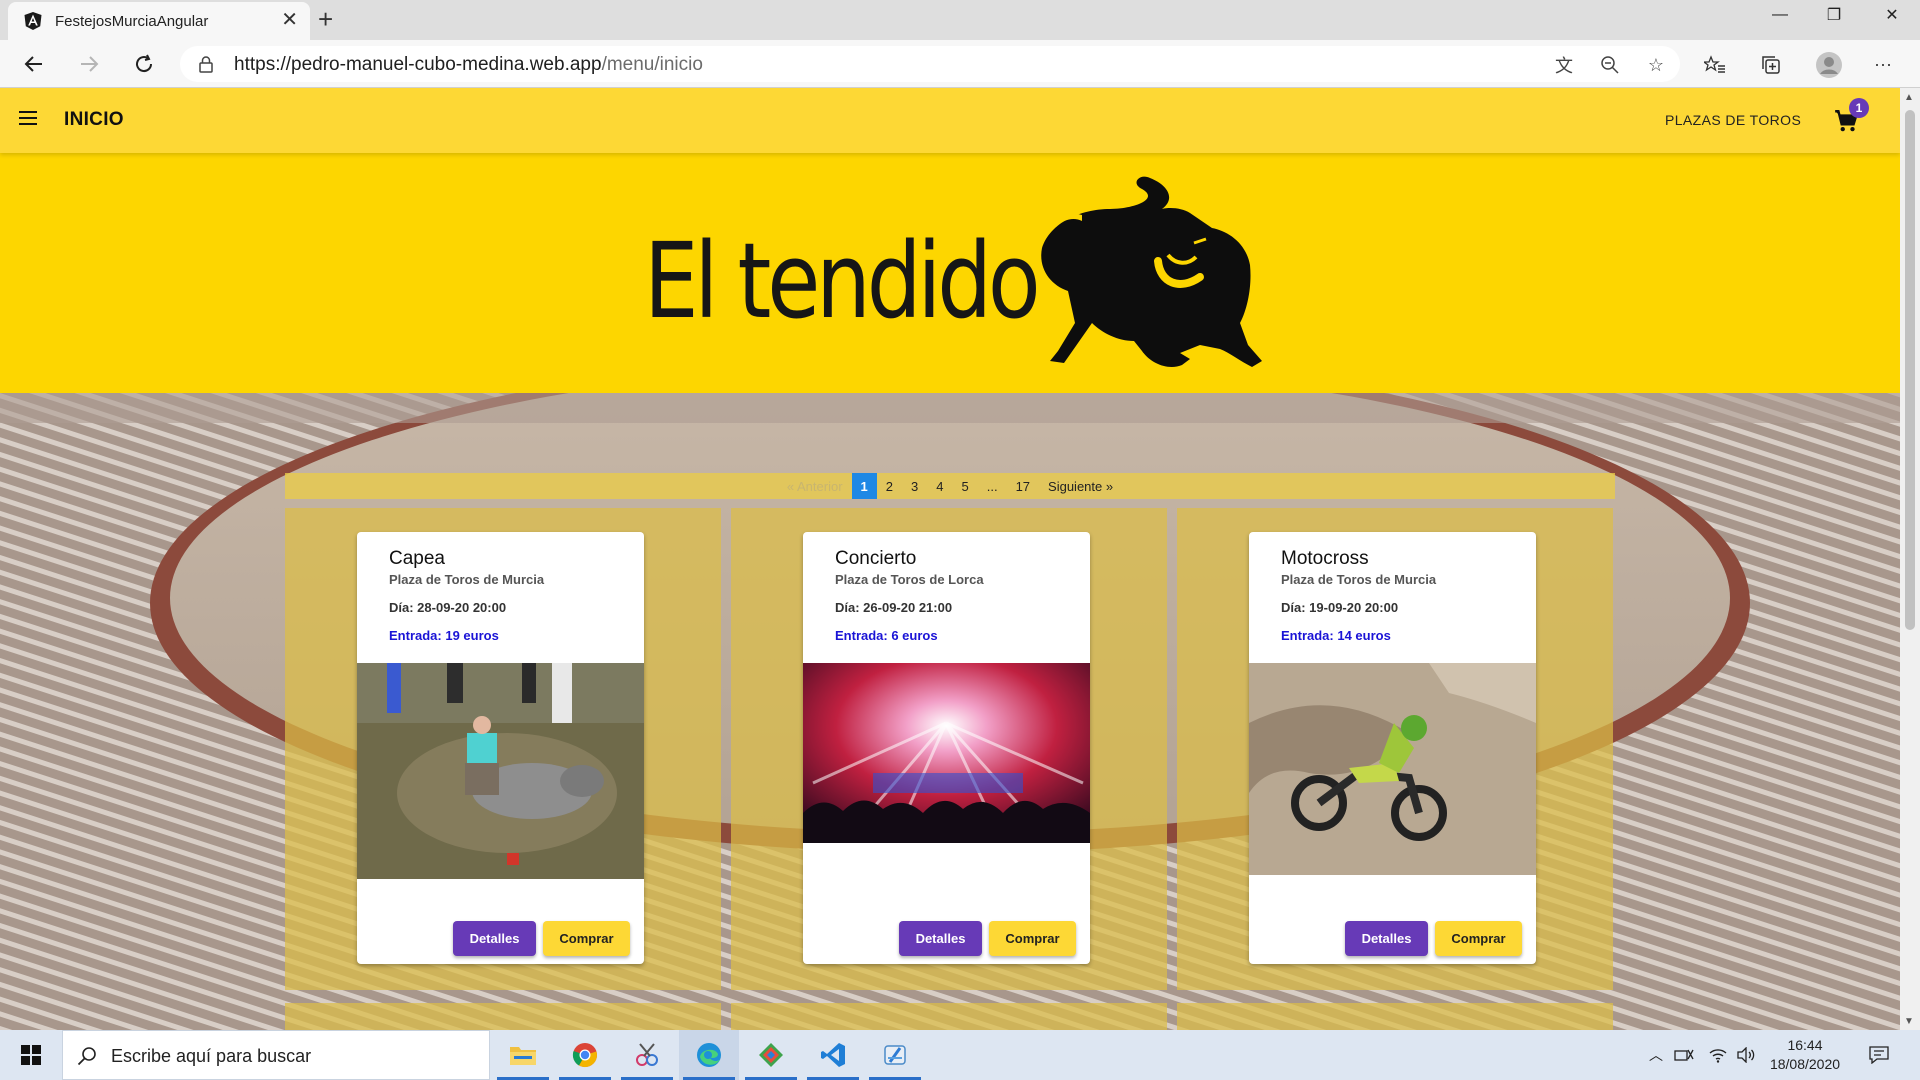 The image size is (1920, 1080). What do you see at coordinates (1656, 65) in the screenshot?
I see `favorite-star-icon: ☆` at bounding box center [1656, 65].